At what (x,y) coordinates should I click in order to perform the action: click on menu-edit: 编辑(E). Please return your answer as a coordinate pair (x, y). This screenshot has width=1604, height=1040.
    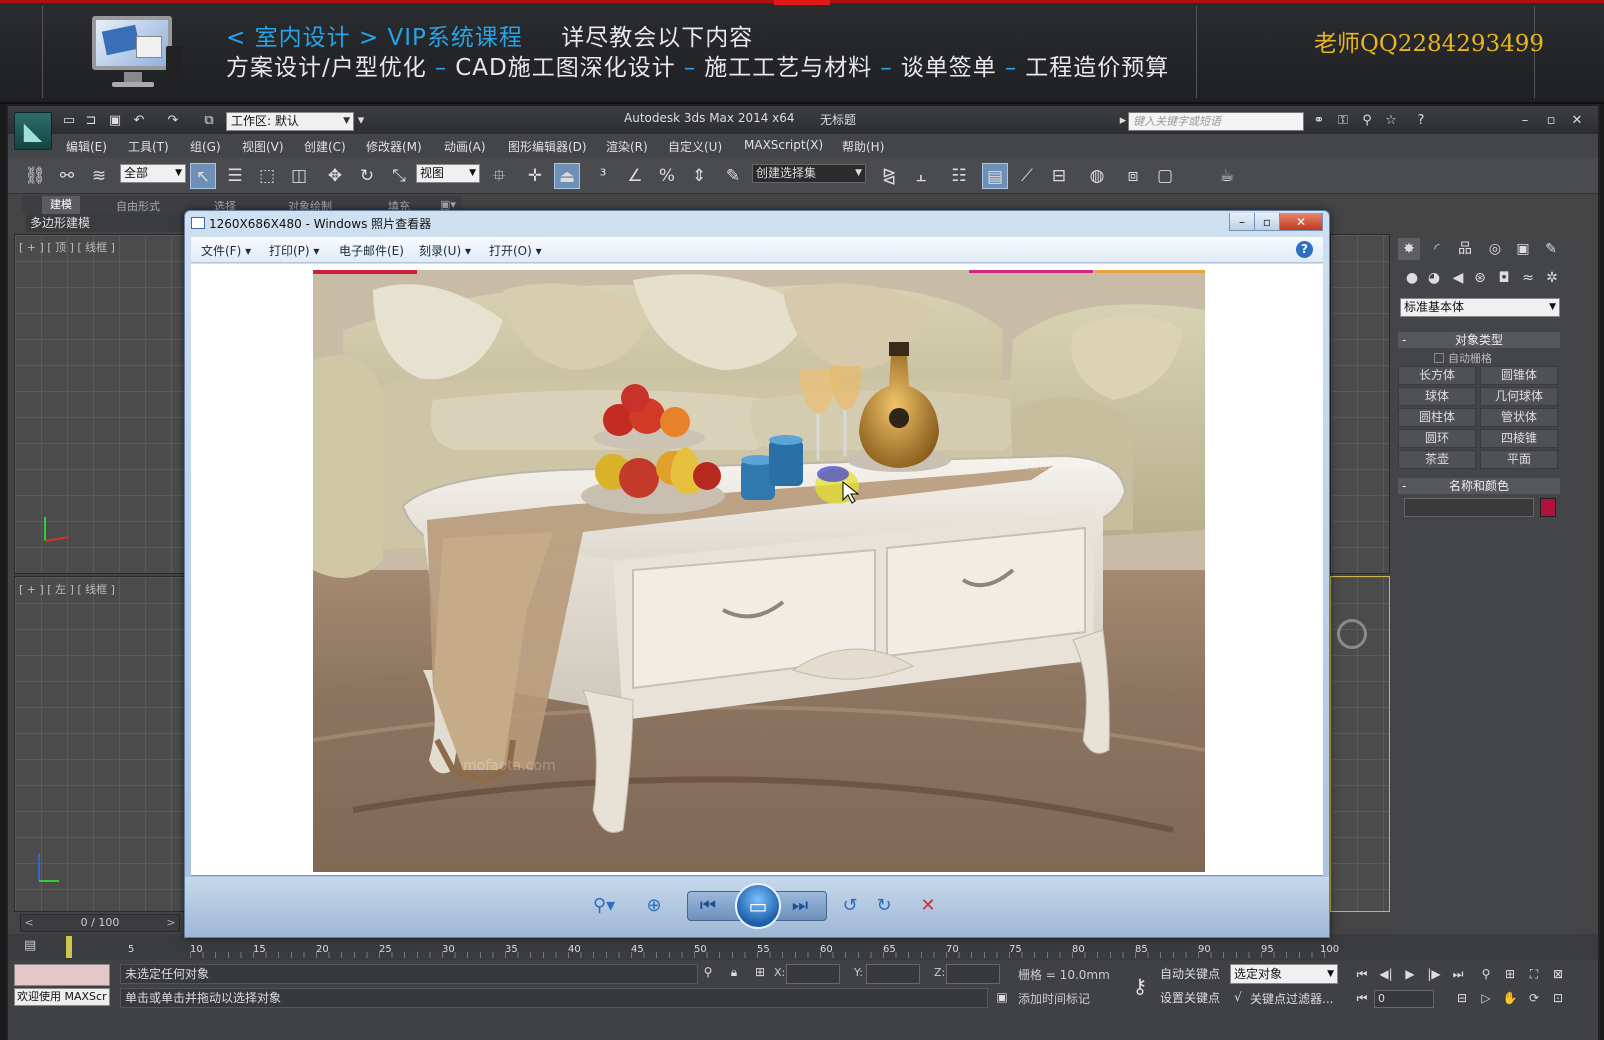
    Looking at the image, I should click on (86, 146).